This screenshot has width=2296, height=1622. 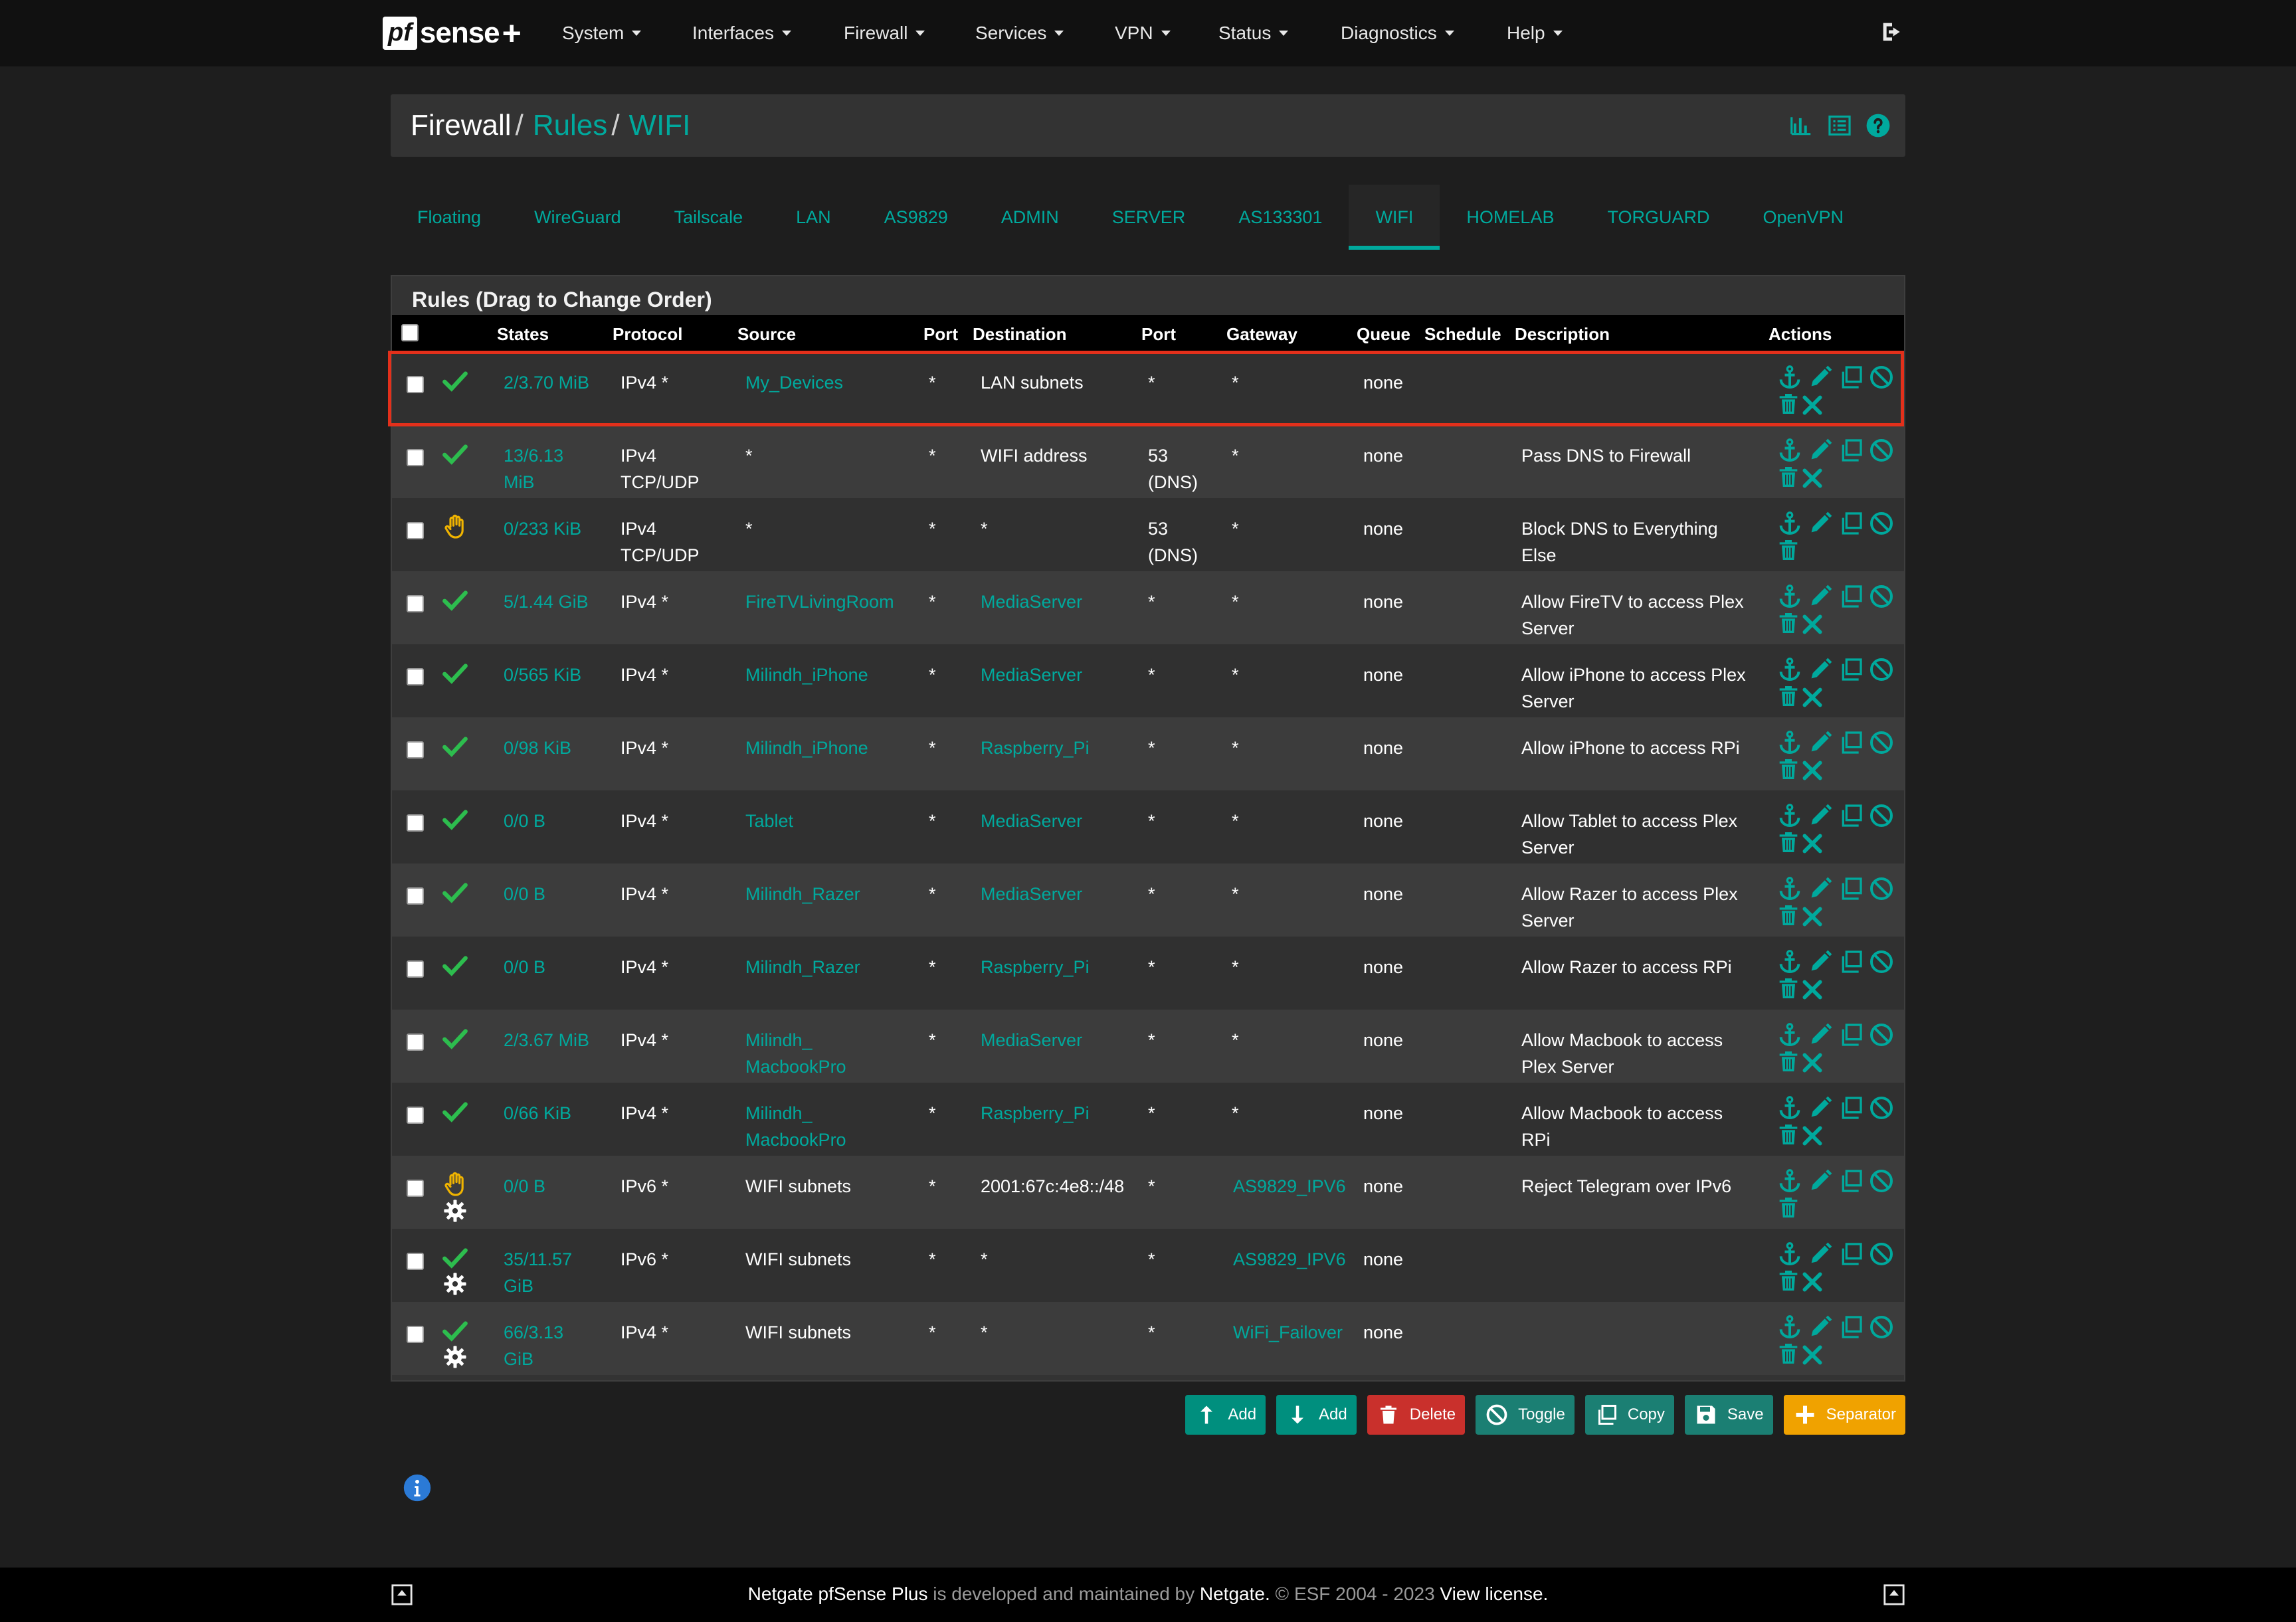 What do you see at coordinates (1316, 1415) in the screenshot?
I see `add-bottom-button: Add` at bounding box center [1316, 1415].